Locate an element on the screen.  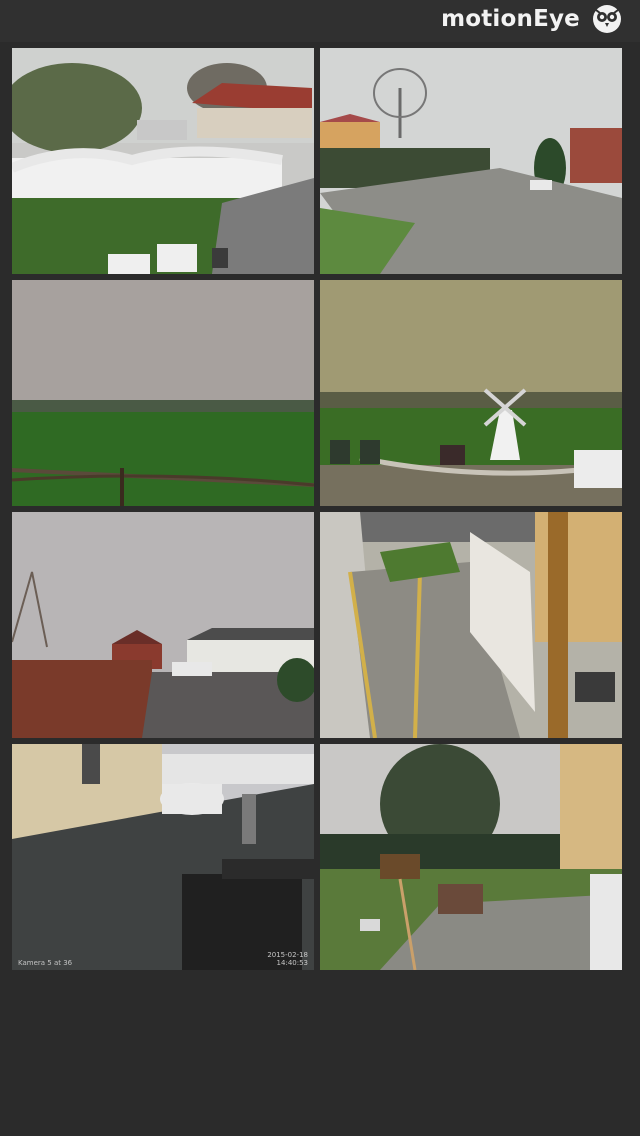
camera-timestamp: 2015-02-18 14:40:53 is located at coordinates (287, 959).